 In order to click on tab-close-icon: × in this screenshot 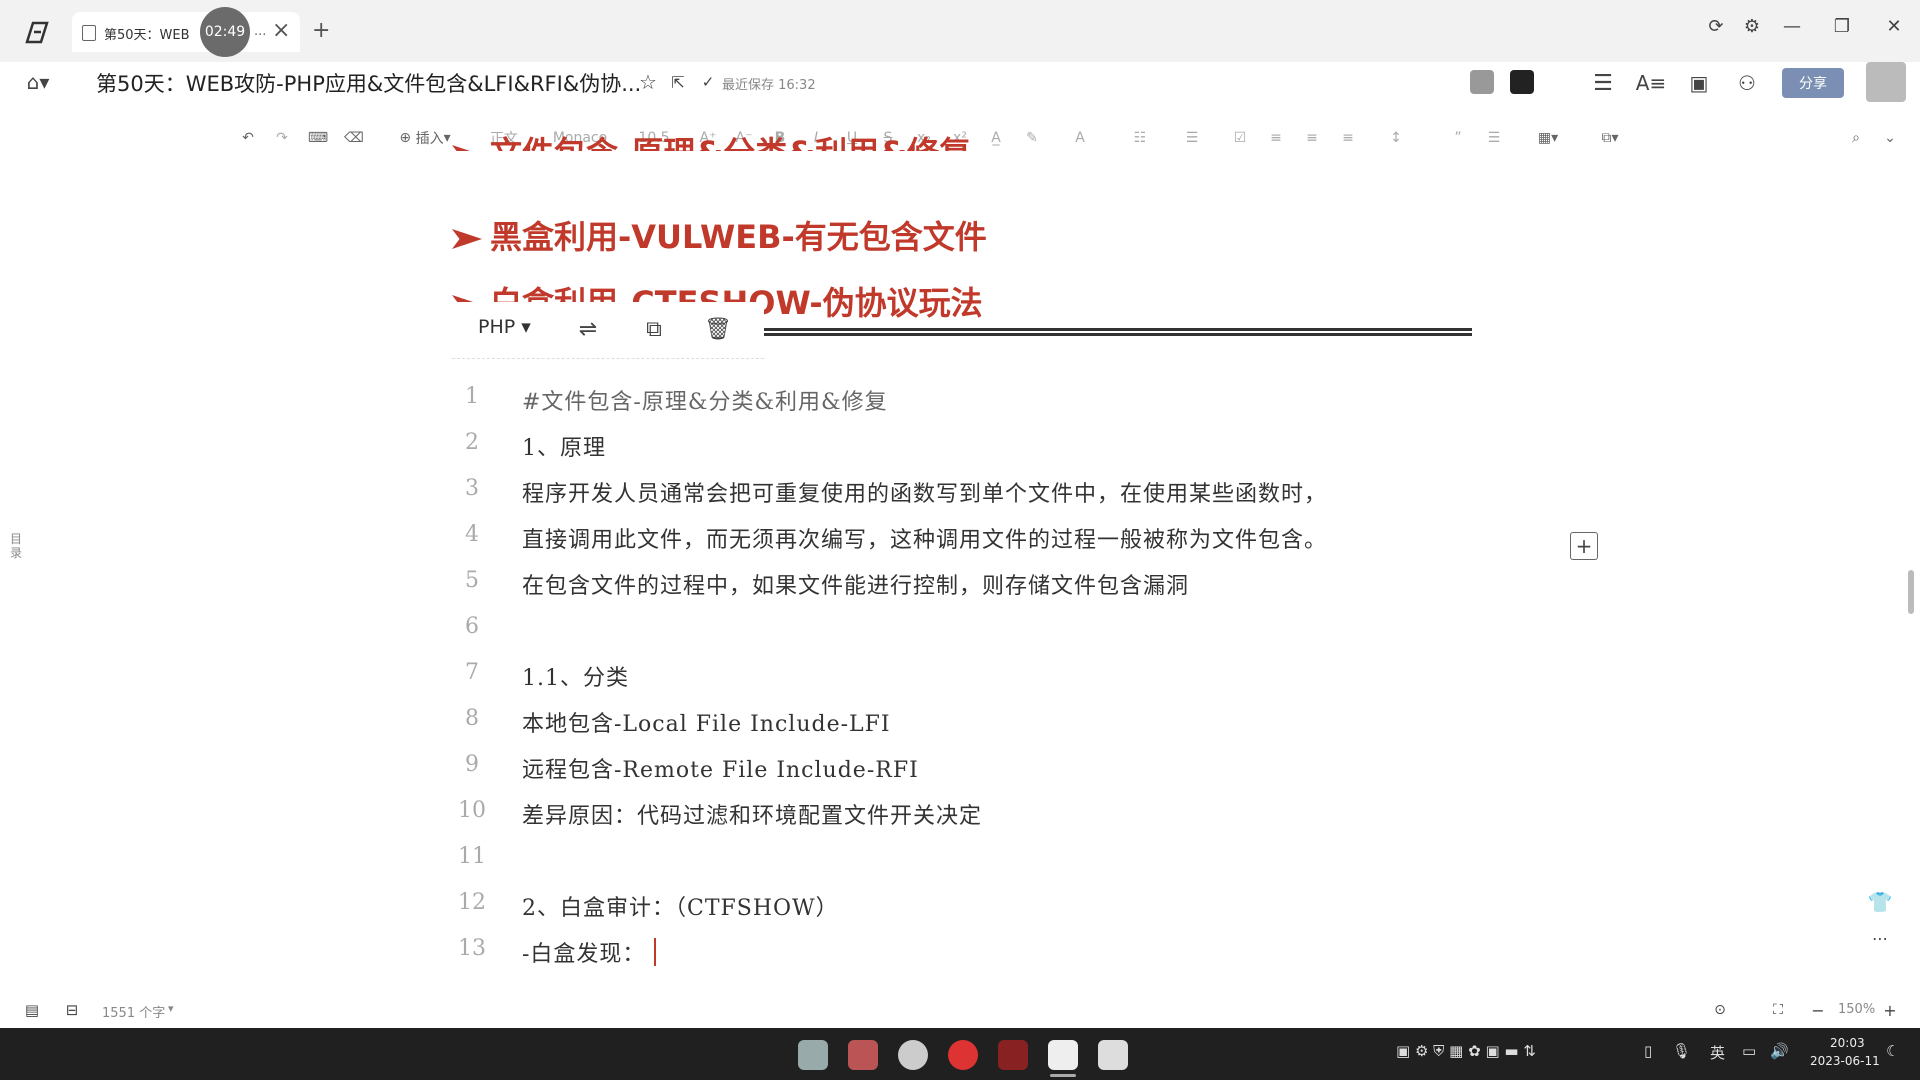, I will do `click(281, 30)`.